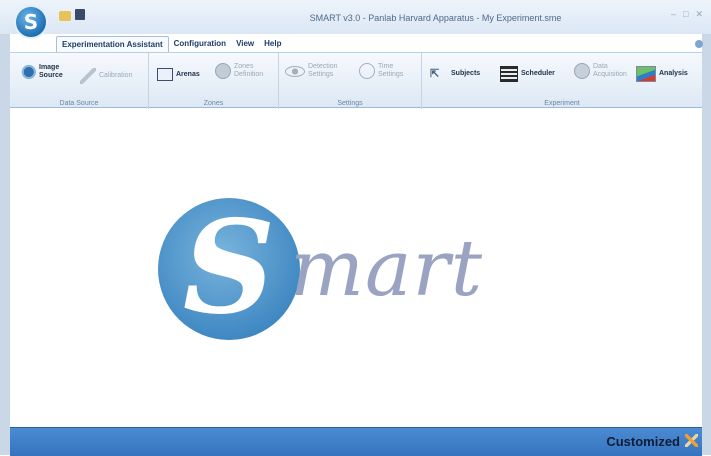  What do you see at coordinates (223, 71) in the screenshot?
I see `zones-icon` at bounding box center [223, 71].